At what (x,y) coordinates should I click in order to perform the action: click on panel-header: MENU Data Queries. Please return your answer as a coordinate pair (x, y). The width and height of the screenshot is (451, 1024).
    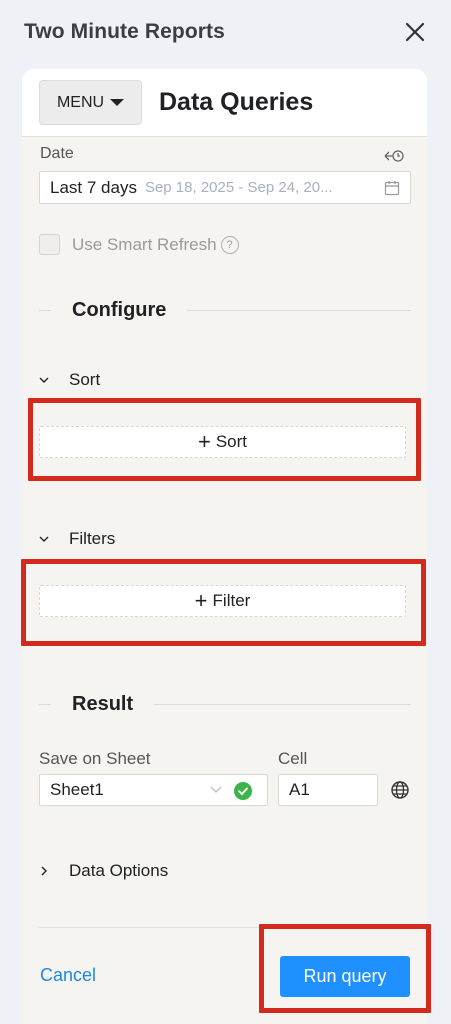
    Looking at the image, I should click on (224, 103).